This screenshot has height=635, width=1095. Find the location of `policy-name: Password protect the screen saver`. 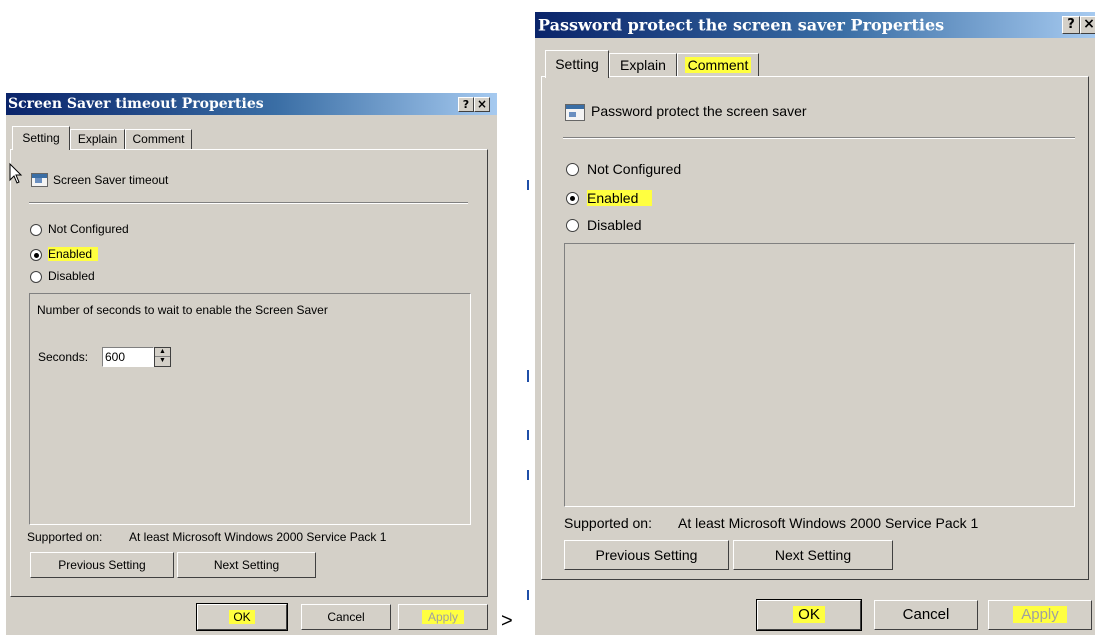

policy-name: Password protect the screen saver is located at coordinates (699, 111).